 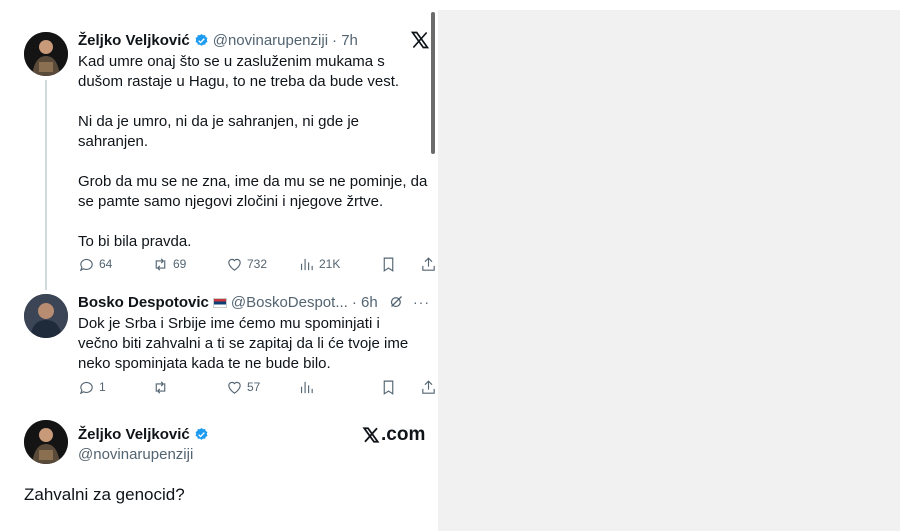 I want to click on author-name: Bosko Despotovic, so click(x=143, y=302).